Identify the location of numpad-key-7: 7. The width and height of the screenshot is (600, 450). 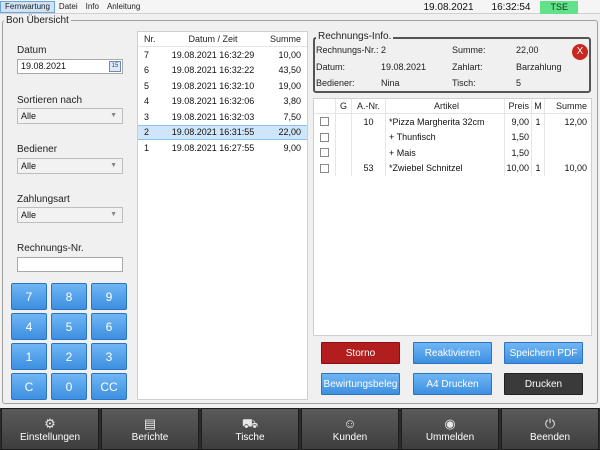
(29, 296).